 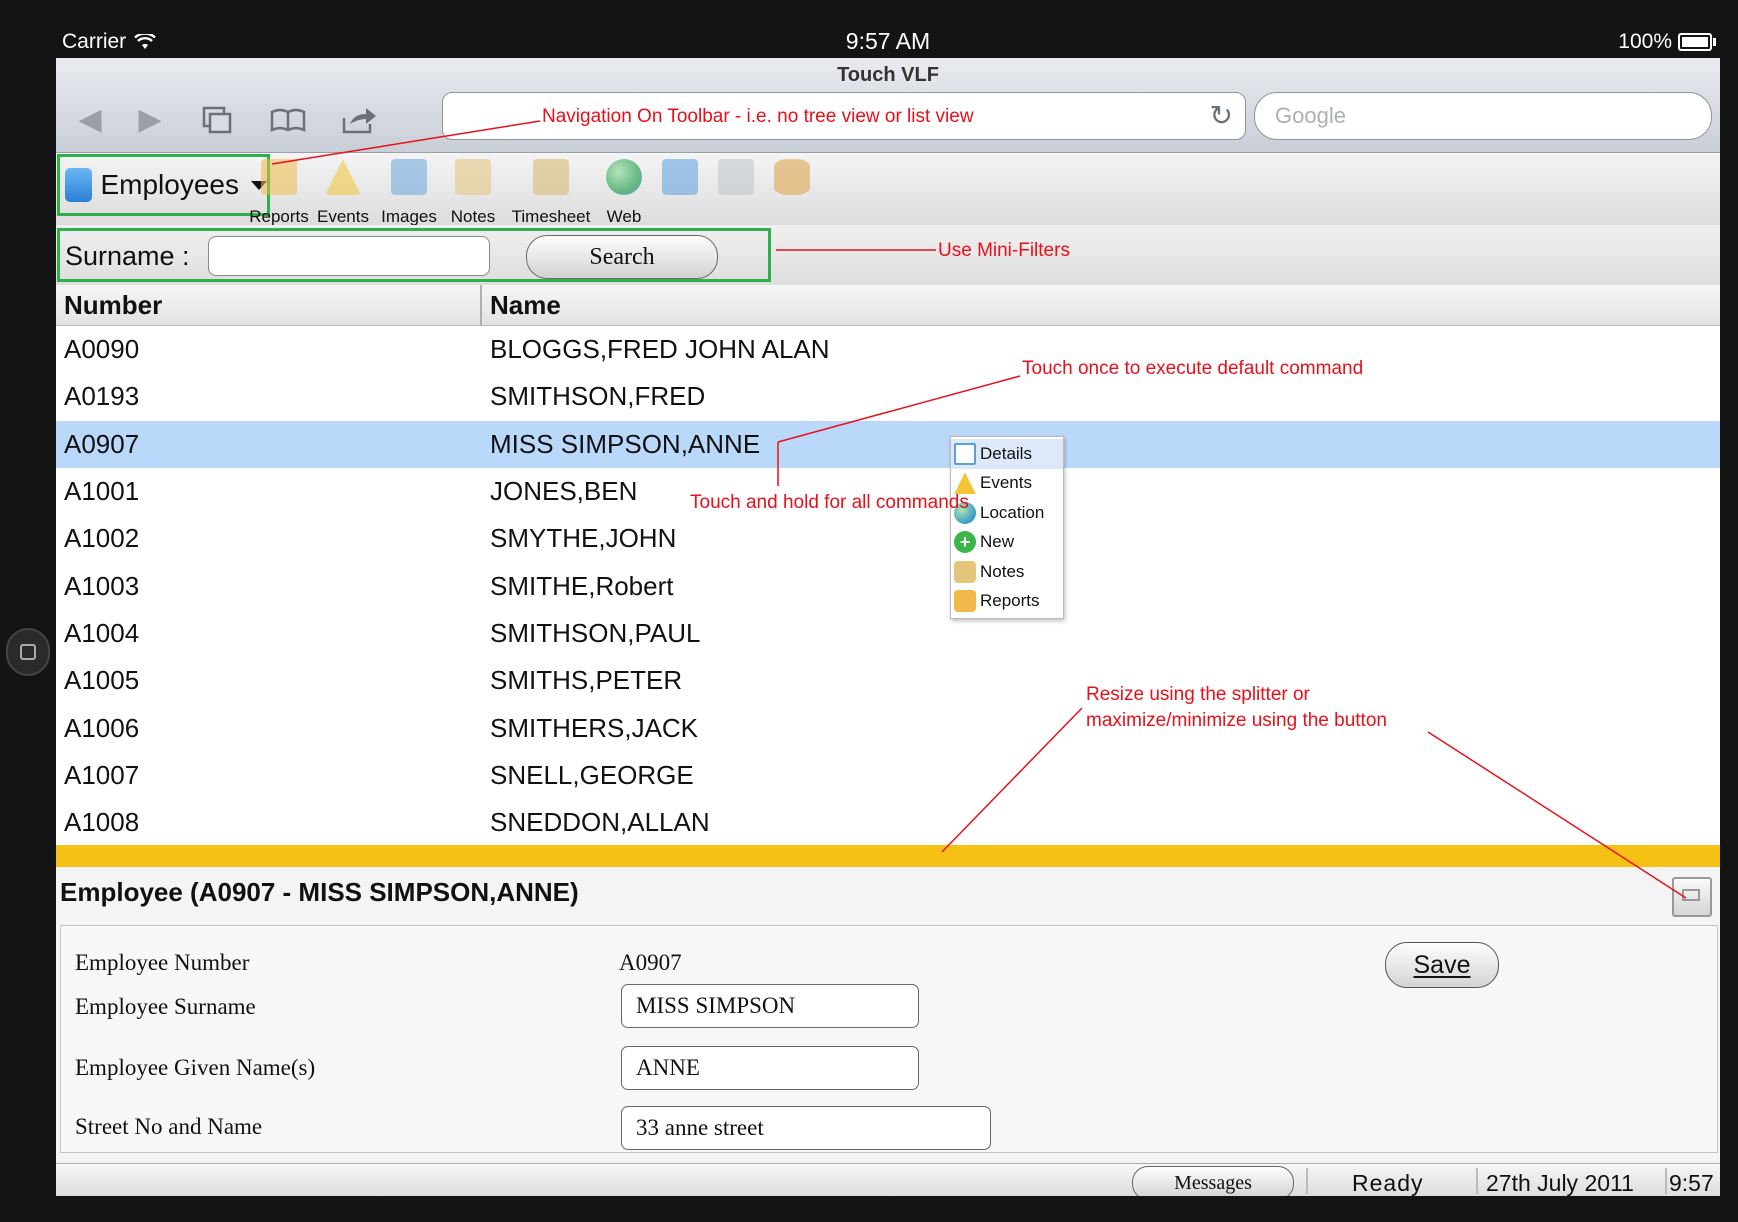 I want to click on splitter, so click(x=888, y=856).